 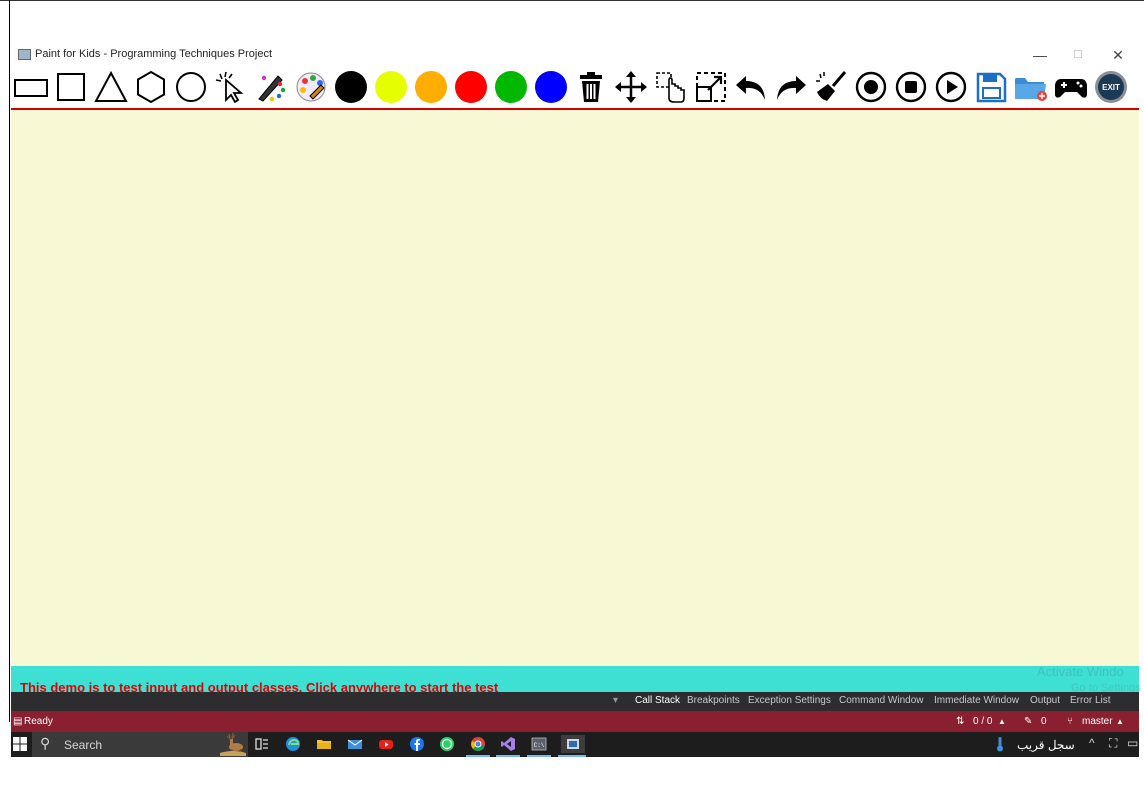 What do you see at coordinates (751, 87) in the screenshot?
I see `undo-icon` at bounding box center [751, 87].